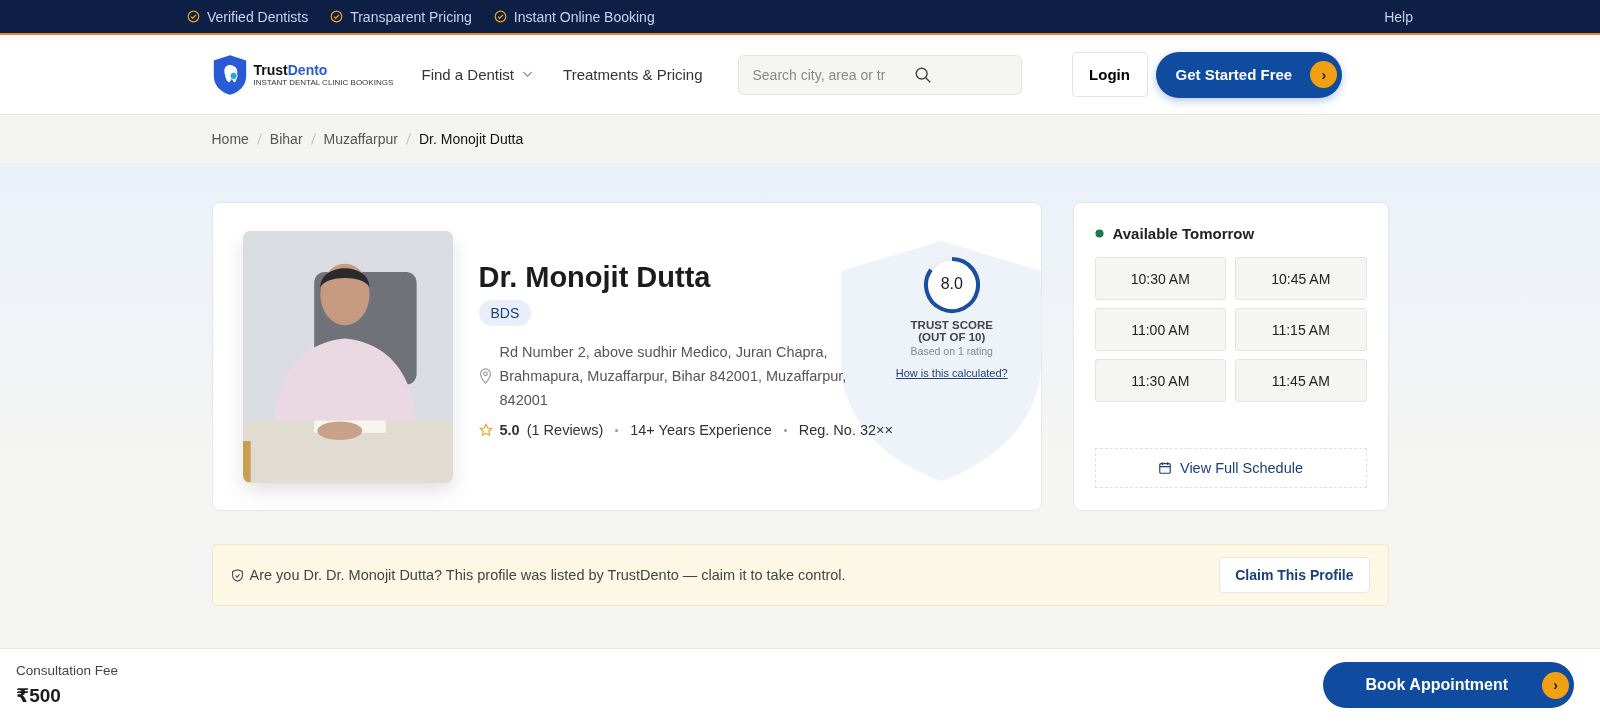 Image resolution: width=1600 pixels, height=721 pixels. I want to click on breadcrumb-link: Bihar, so click(286, 139).